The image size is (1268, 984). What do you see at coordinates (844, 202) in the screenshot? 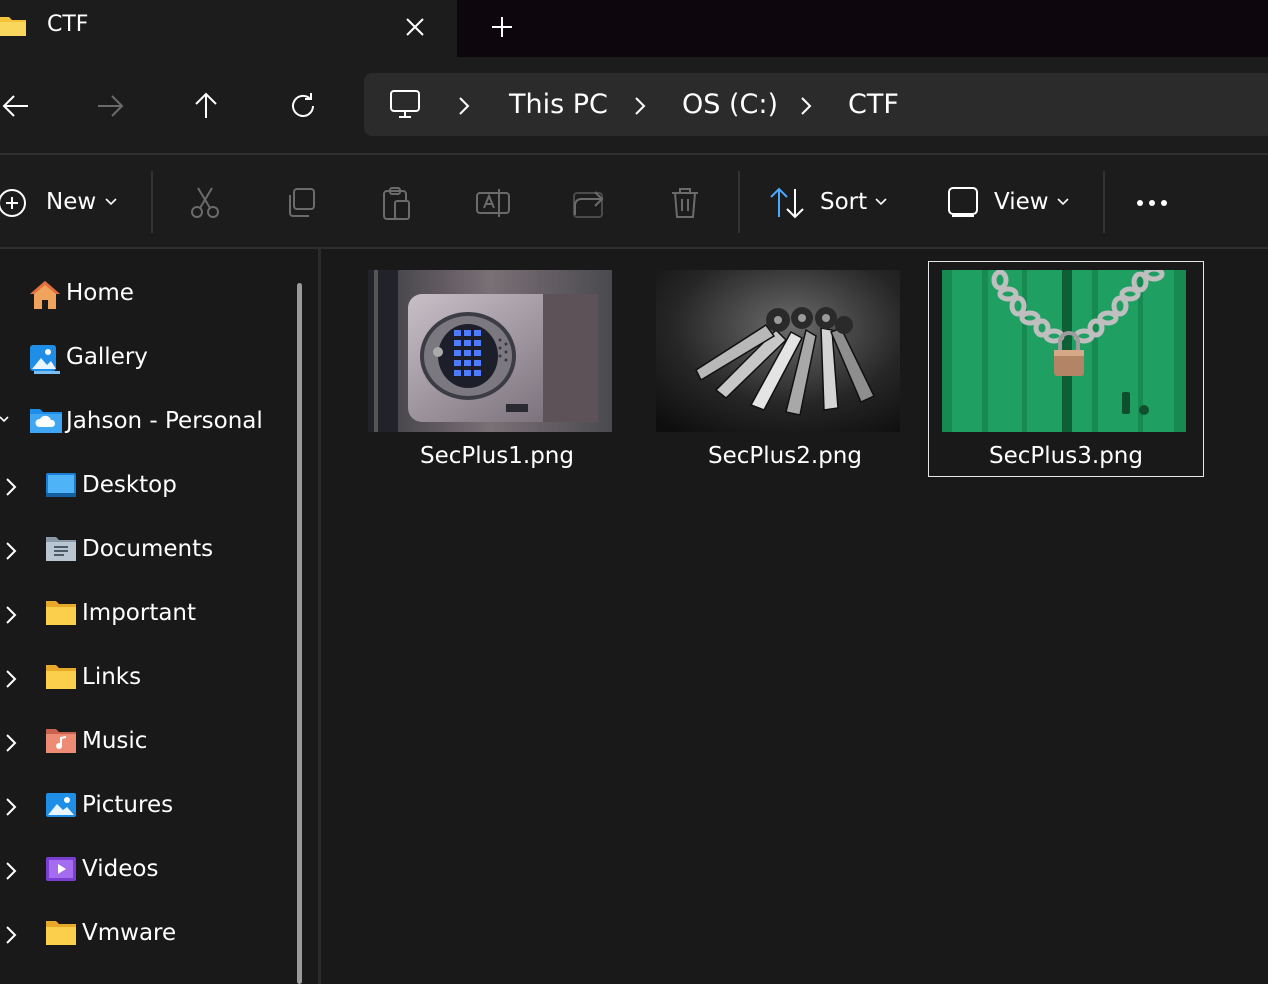
I see `sort-label: Sort` at bounding box center [844, 202].